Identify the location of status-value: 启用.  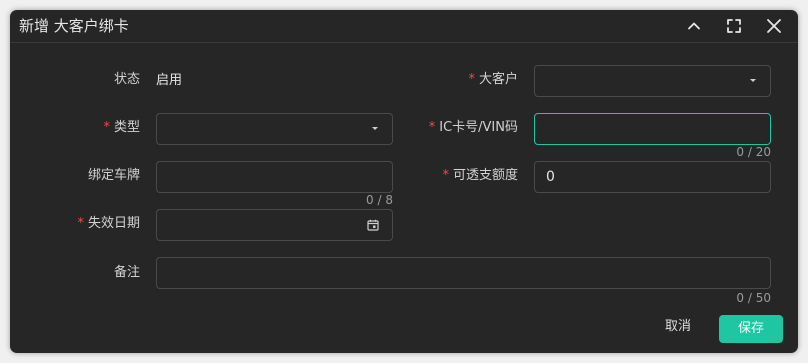
(169, 80).